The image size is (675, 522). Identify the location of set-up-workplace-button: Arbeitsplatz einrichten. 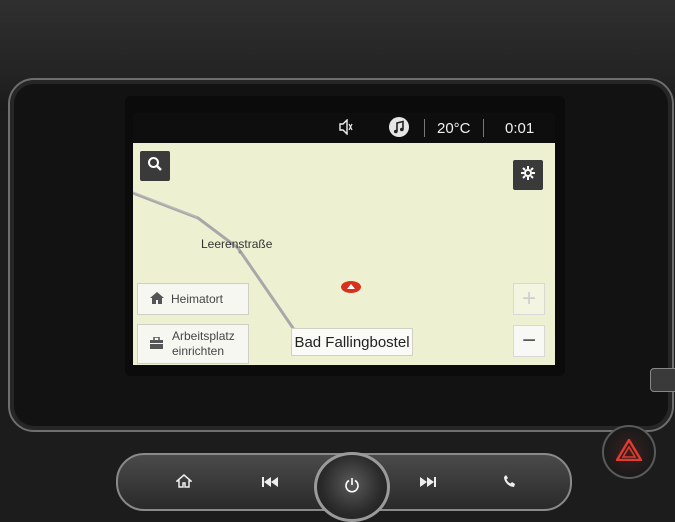
(193, 344).